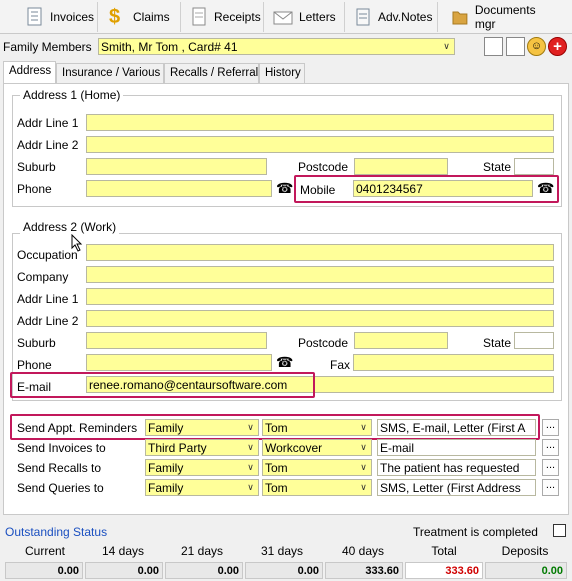  What do you see at coordinates (305, 17) in the screenshot?
I see `letters-button: Letters` at bounding box center [305, 17].